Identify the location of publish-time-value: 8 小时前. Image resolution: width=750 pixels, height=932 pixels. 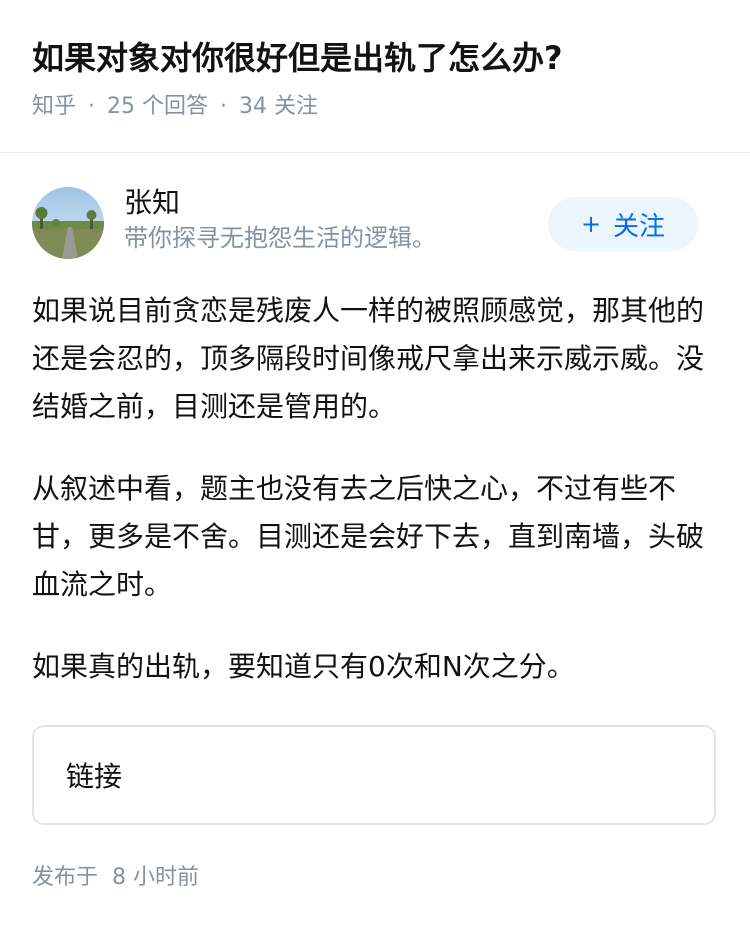
(156, 877).